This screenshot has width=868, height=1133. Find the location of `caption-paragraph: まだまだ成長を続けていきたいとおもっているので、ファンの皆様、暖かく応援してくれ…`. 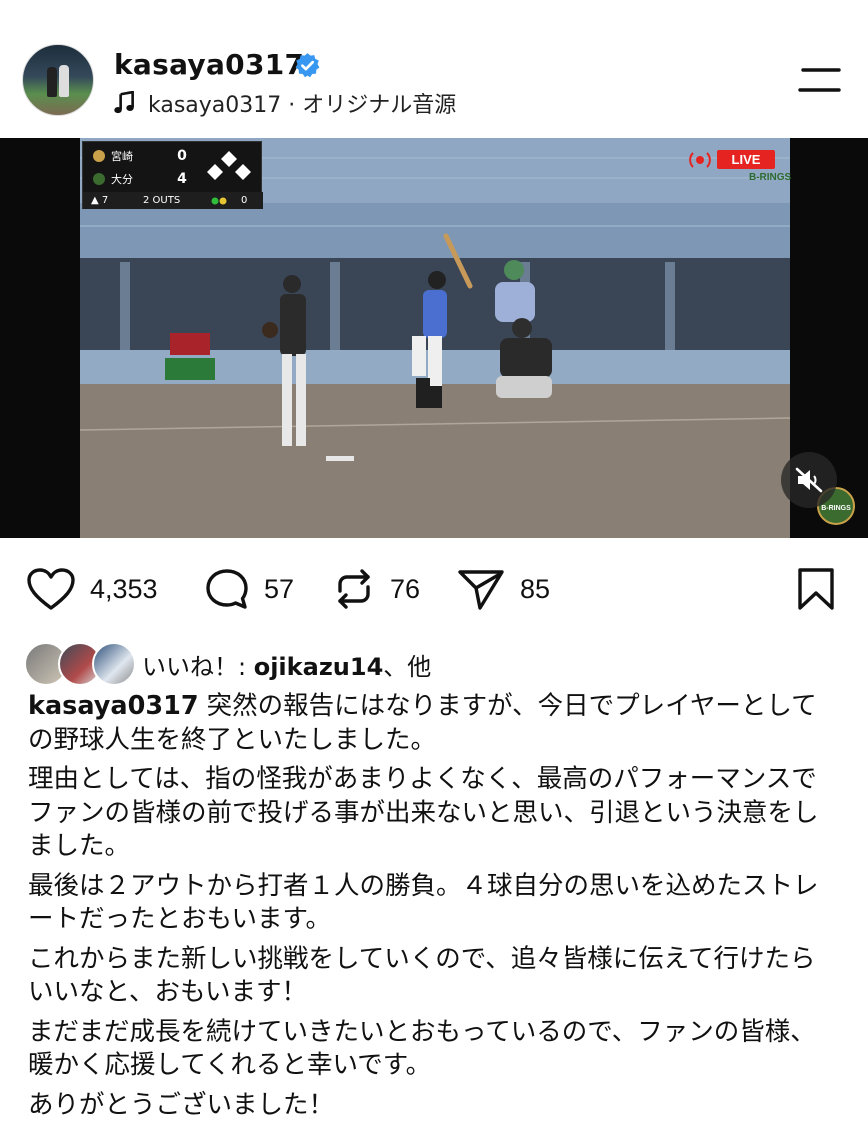

caption-paragraph: まだまだ成長を続けていきたいとおもっているので、ファンの皆様、暖かく応援してくれ… is located at coordinates (422, 1048).